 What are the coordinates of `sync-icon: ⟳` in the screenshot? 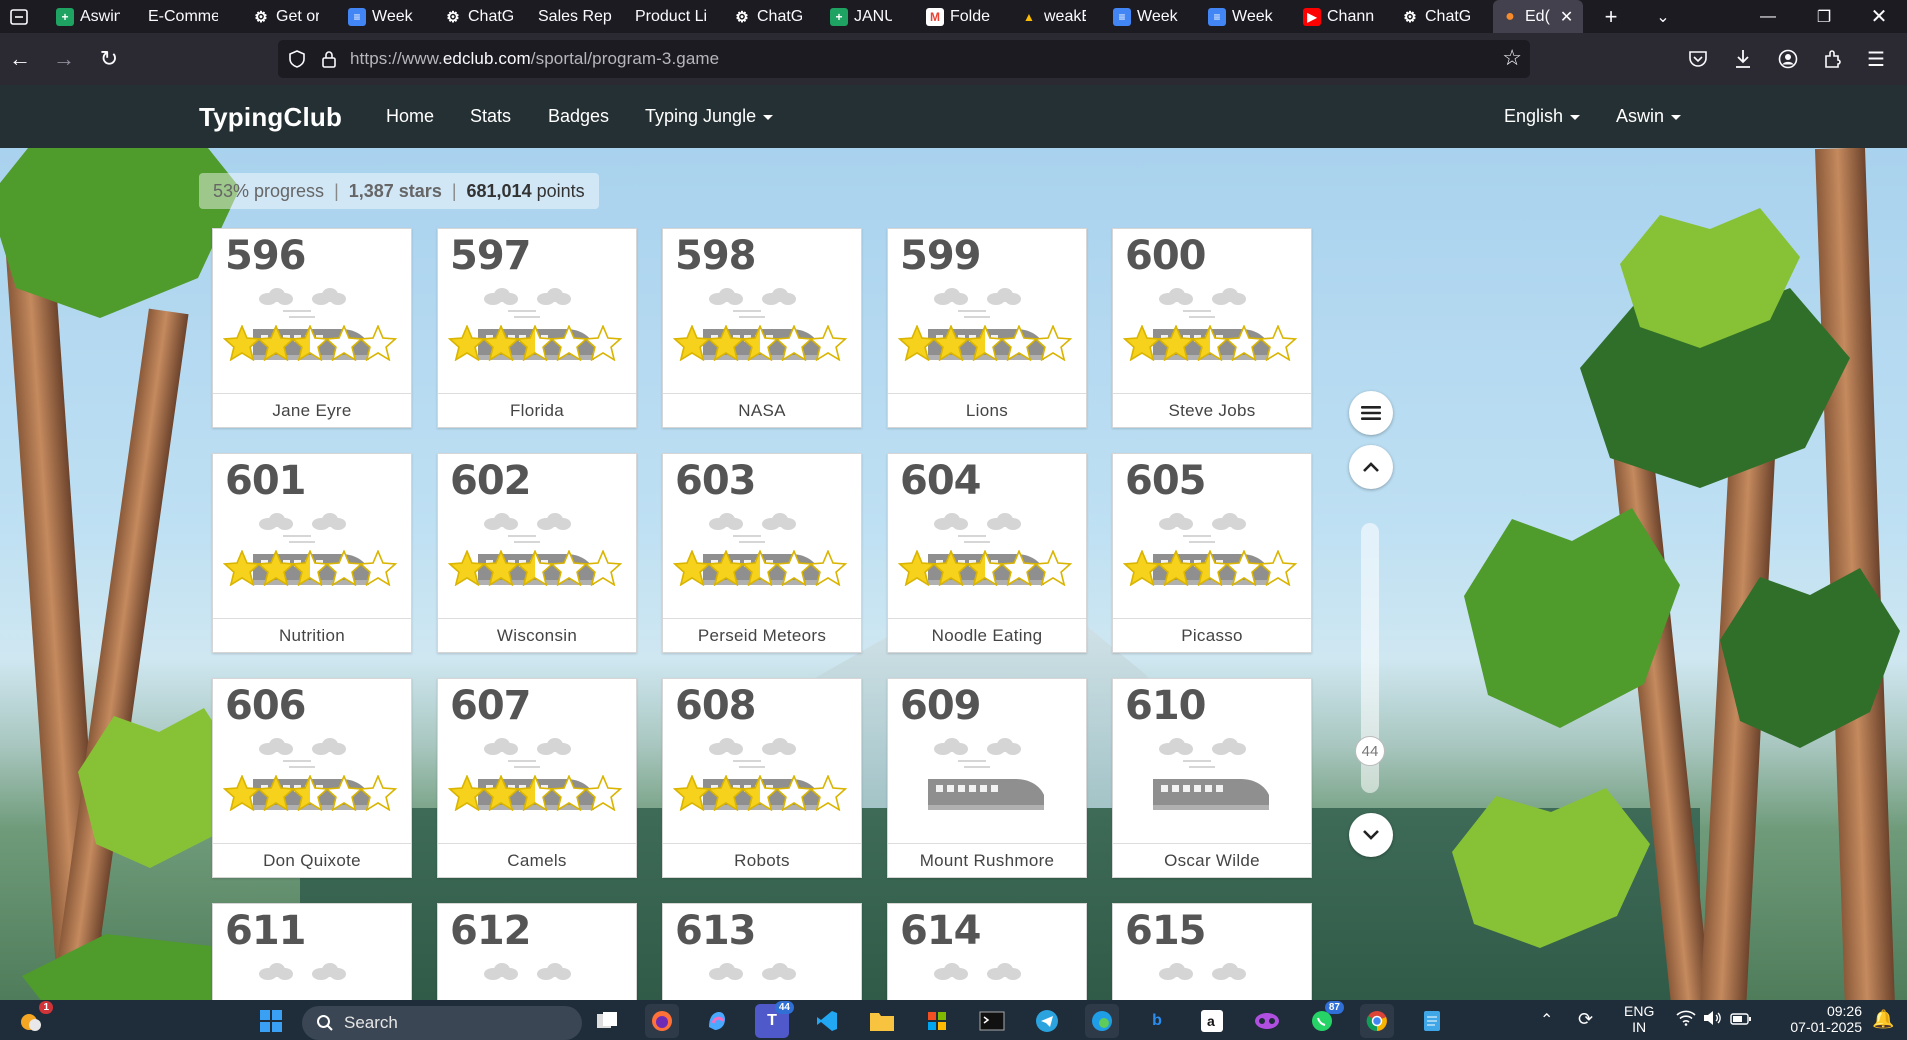 It's located at (1585, 1019).